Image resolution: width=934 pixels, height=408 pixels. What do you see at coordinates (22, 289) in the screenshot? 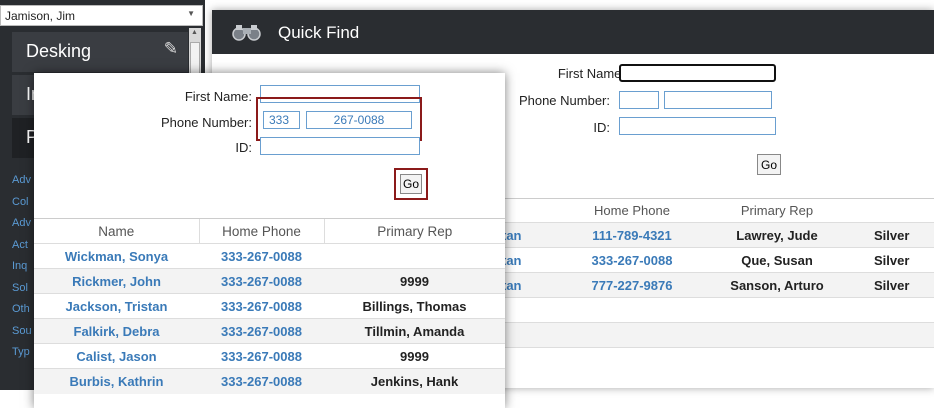
I see `sidebar-link: Sol` at bounding box center [22, 289].